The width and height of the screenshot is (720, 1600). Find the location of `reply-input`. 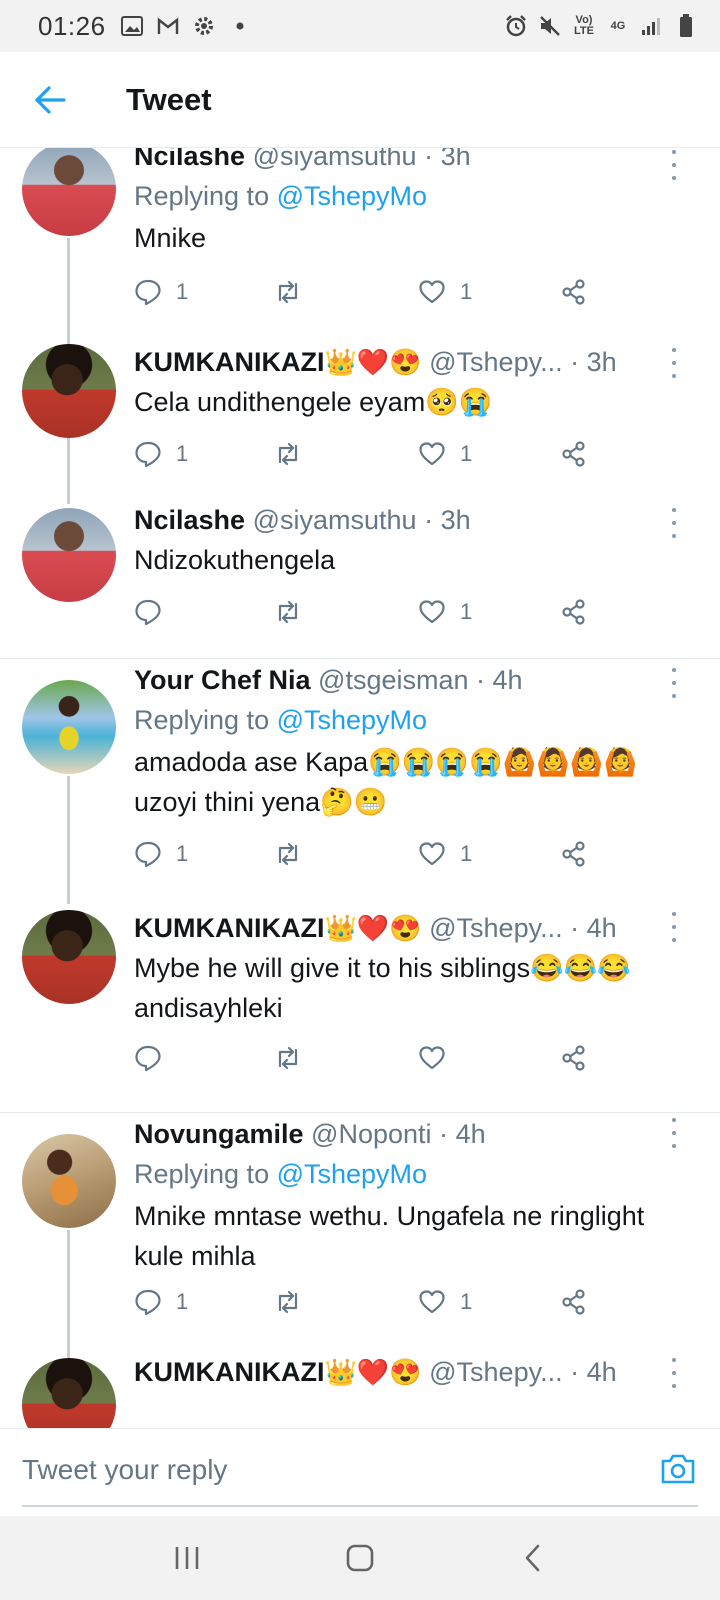

reply-input is located at coordinates (327, 1470).